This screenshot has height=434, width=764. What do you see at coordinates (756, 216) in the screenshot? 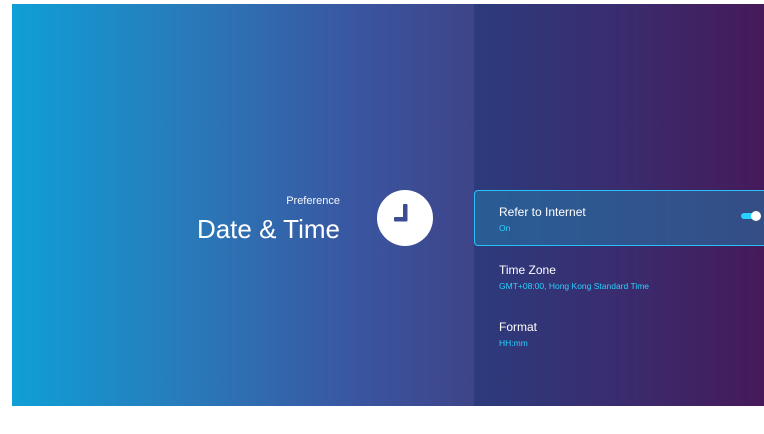
I see `toggle-knob` at bounding box center [756, 216].